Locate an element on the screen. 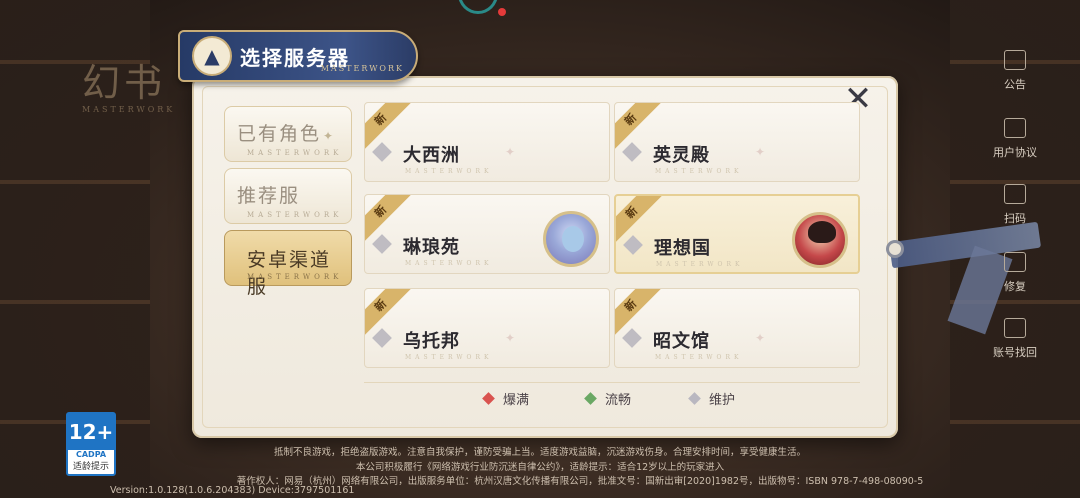 Image resolution: width=1080 pixels, height=498 pixels. top-ornament is located at coordinates (478, 7).